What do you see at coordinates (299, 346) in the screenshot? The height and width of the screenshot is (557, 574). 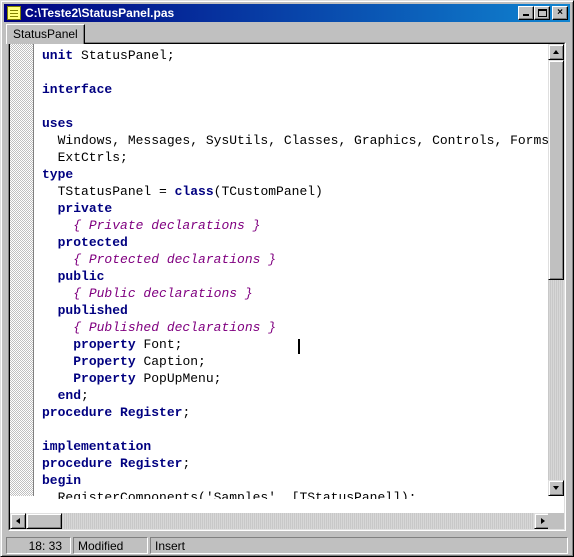 I see `text-caret` at bounding box center [299, 346].